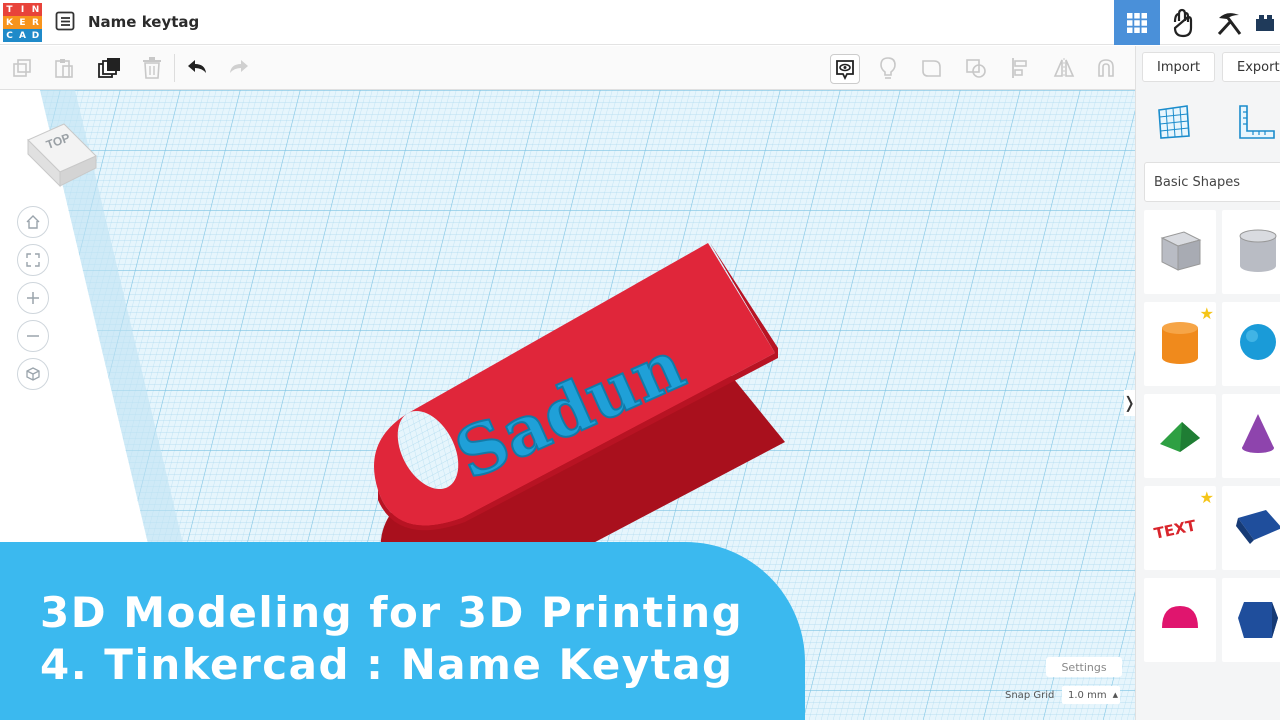 This screenshot has width=1280, height=720. Describe the element at coordinates (1179, 67) in the screenshot. I see `import-button: Import` at that location.